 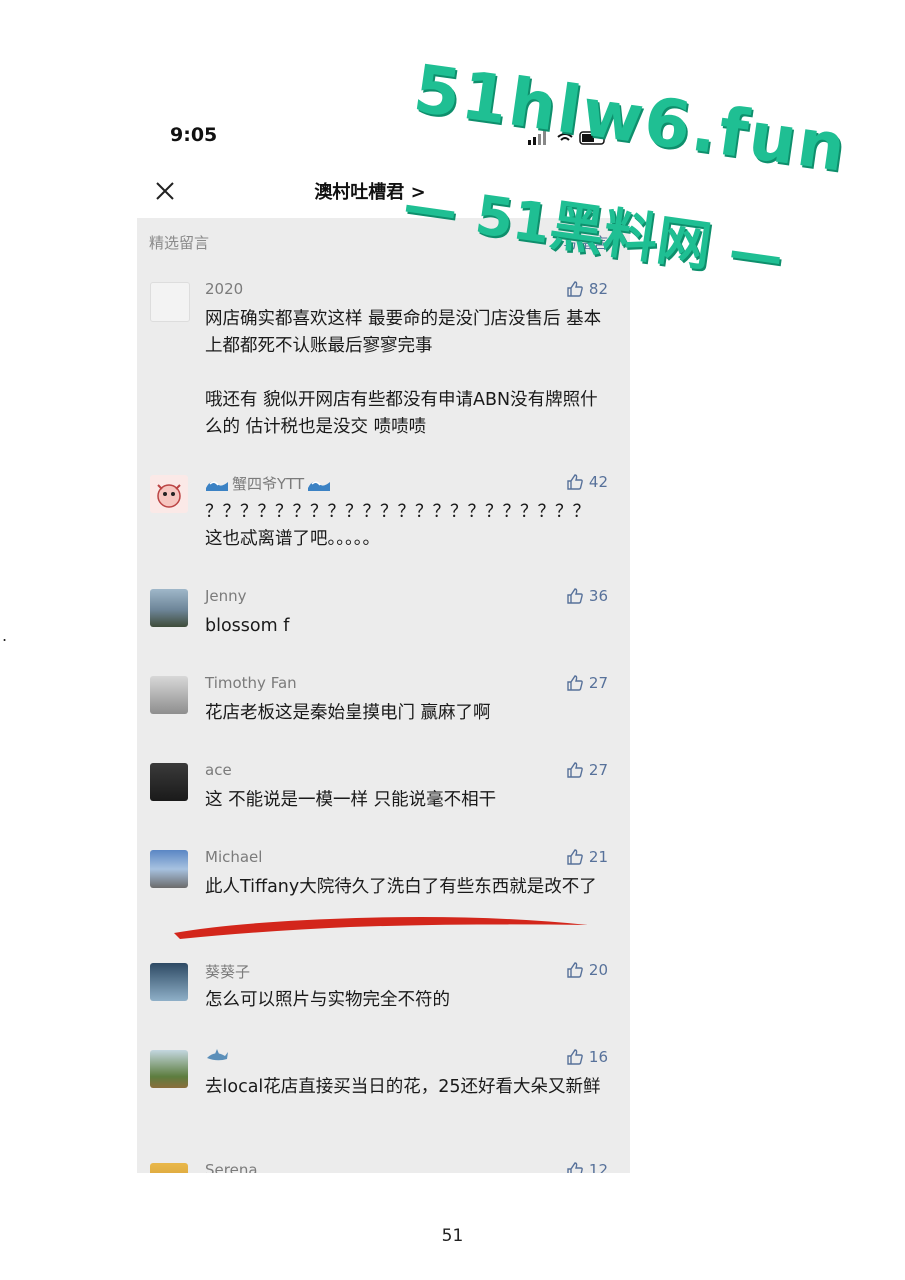 What do you see at coordinates (231, 1167) in the screenshot?
I see `comment-nickname: Serena` at bounding box center [231, 1167].